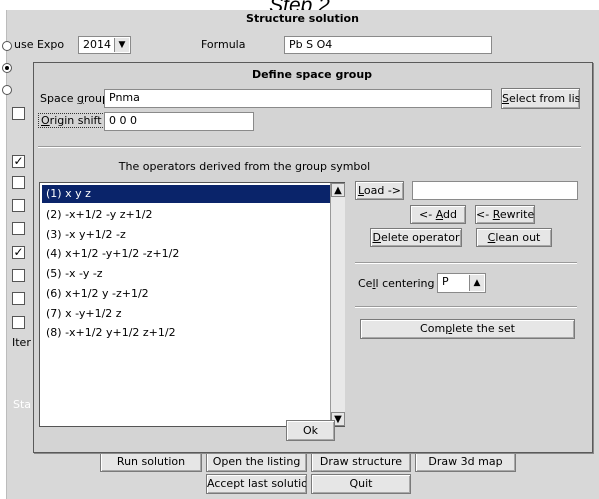 Image resolution: width=599 pixels, height=499 pixels. What do you see at coordinates (361, 484) in the screenshot?
I see `quit-button: Quit` at bounding box center [361, 484].